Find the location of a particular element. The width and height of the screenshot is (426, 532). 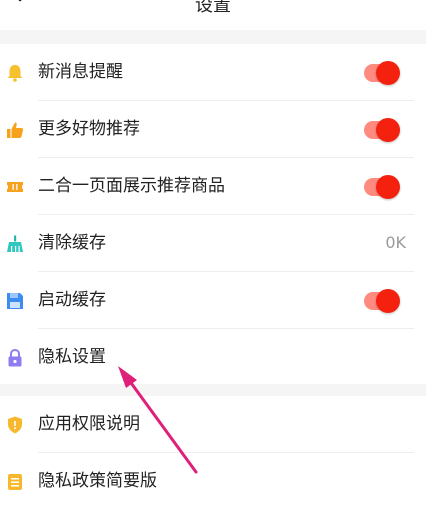

setting-label: 二合一页面展示推荐商品 is located at coordinates (131, 186).